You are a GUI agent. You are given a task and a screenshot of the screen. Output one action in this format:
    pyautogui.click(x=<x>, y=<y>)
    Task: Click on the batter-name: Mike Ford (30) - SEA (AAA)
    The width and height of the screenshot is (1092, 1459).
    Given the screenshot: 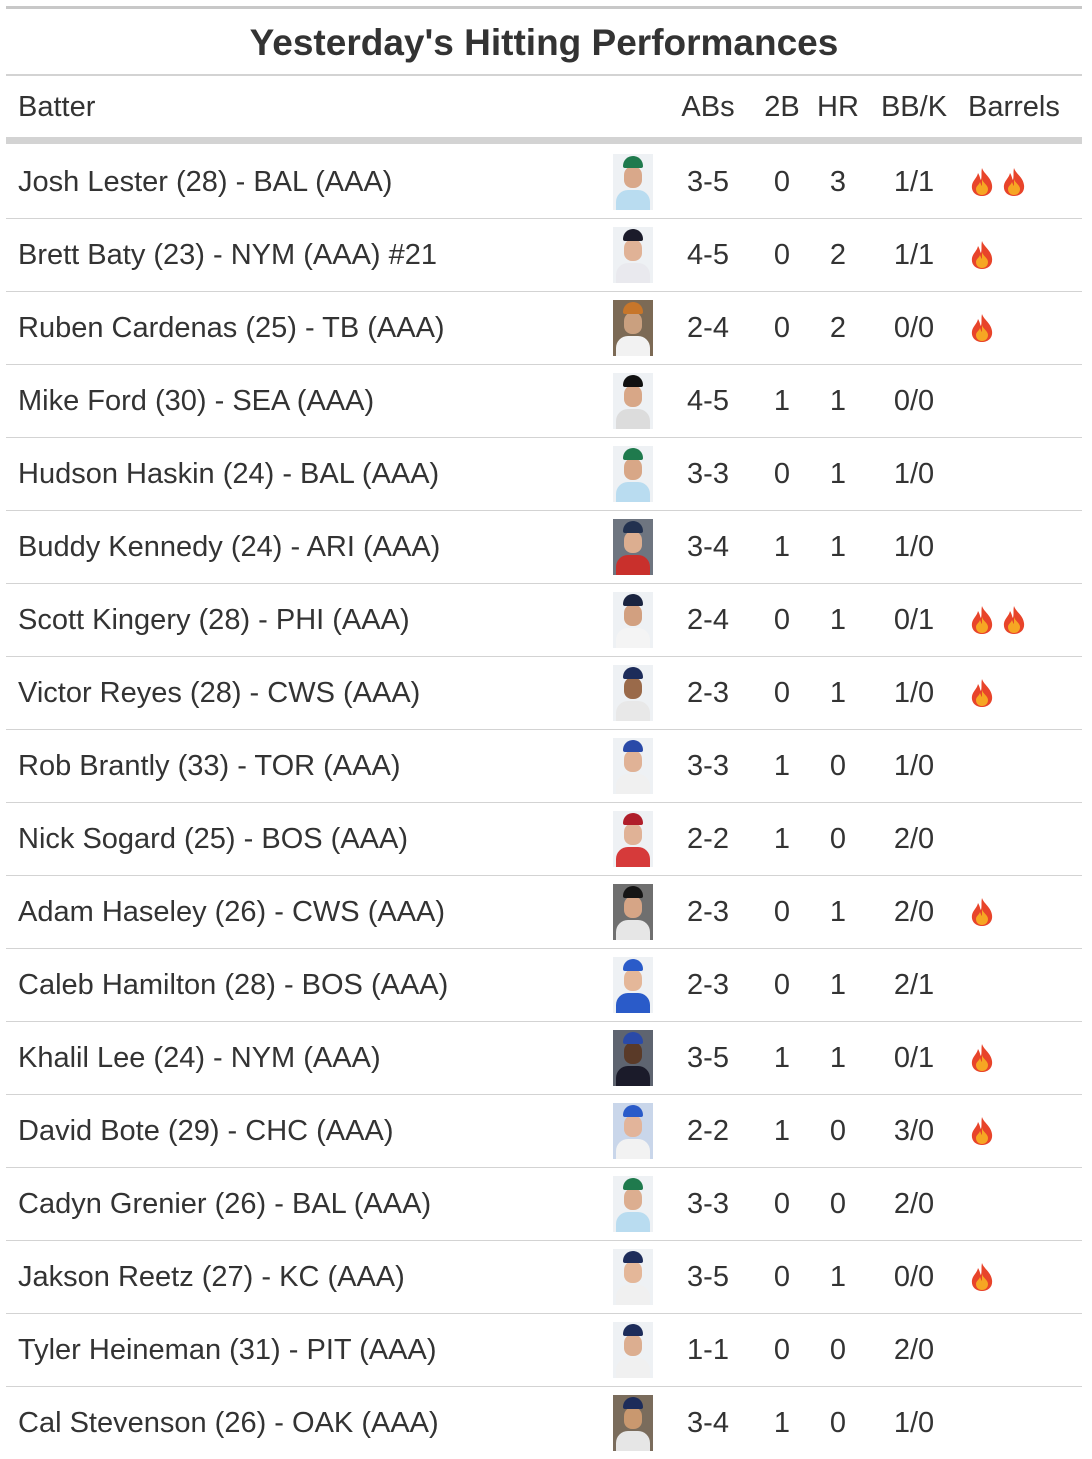 What is the action you would take?
    pyautogui.click(x=196, y=400)
    